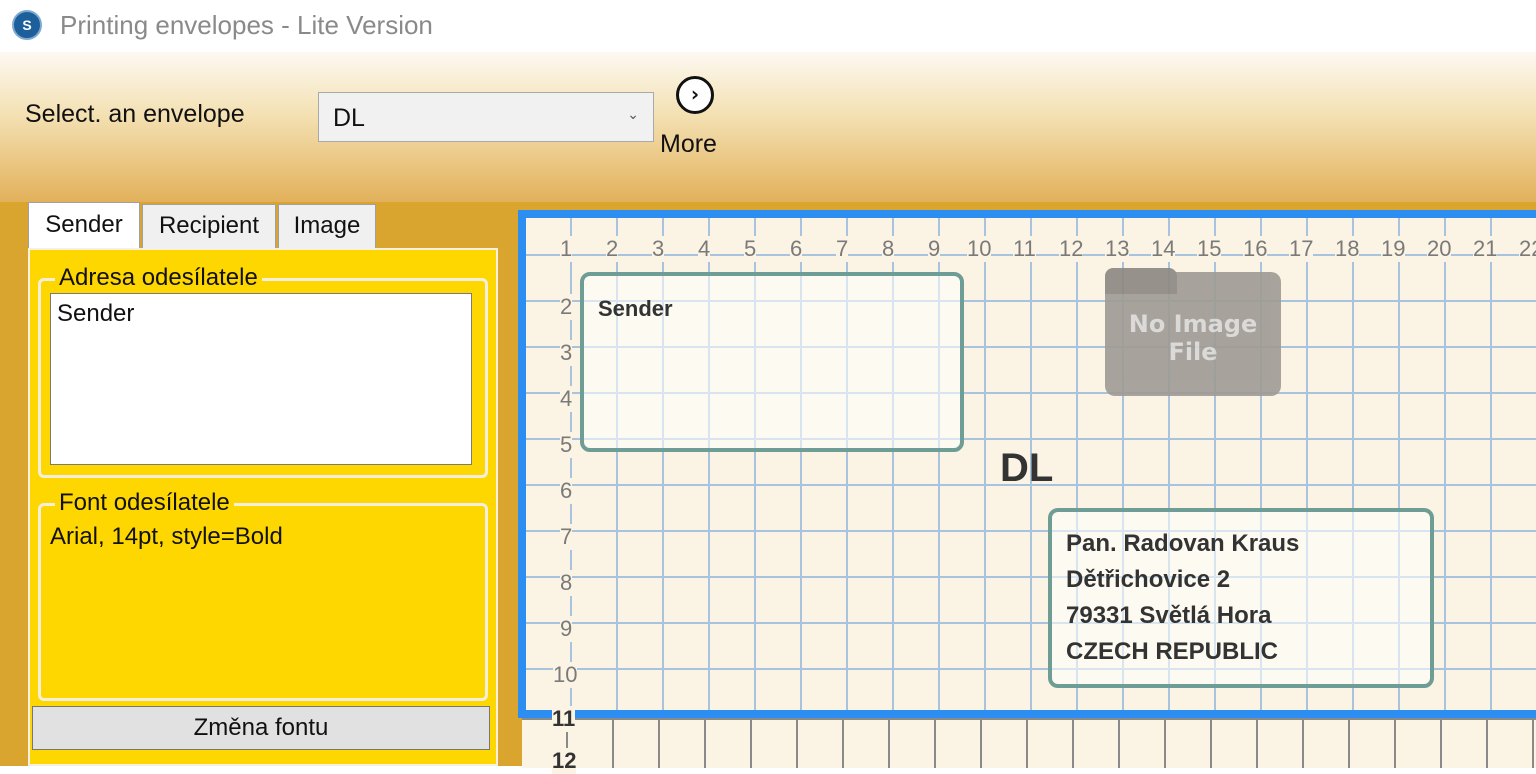 The height and width of the screenshot is (774, 1536). What do you see at coordinates (695, 95) in the screenshot?
I see `more-button: ›` at bounding box center [695, 95].